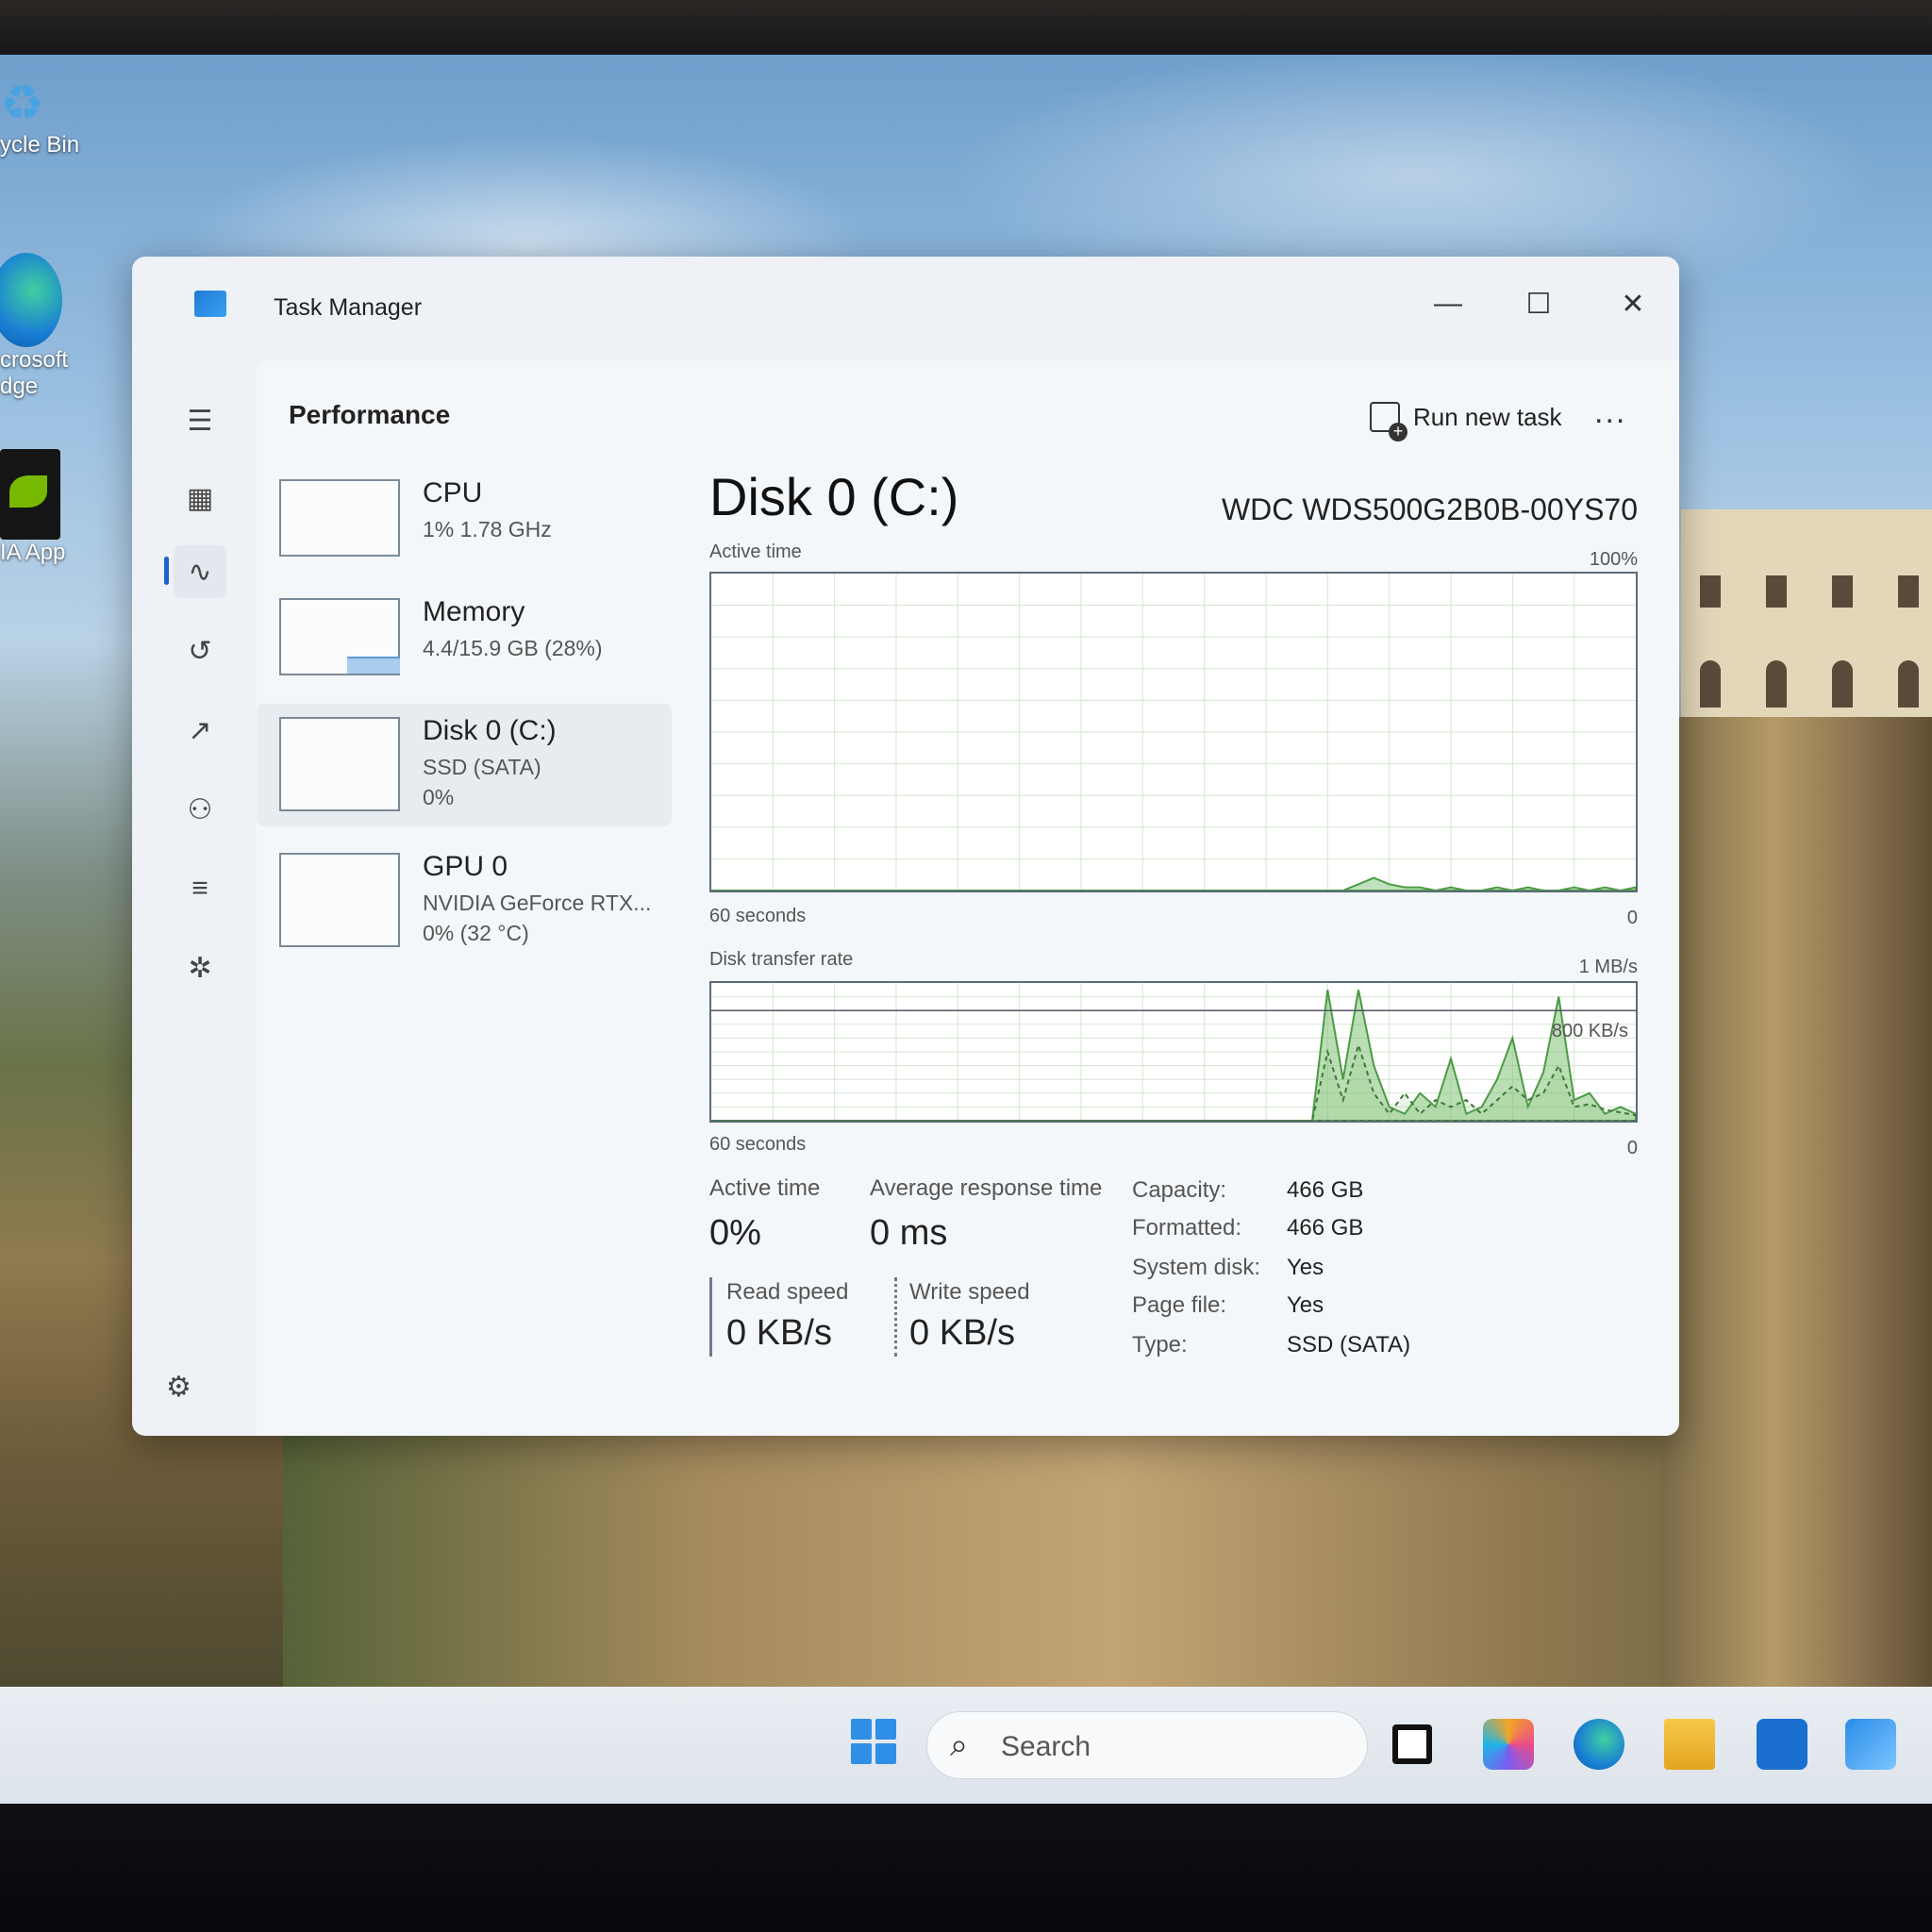 The image size is (1932, 1932). I want to click on disk-thumbnail-graph, so click(339, 764).